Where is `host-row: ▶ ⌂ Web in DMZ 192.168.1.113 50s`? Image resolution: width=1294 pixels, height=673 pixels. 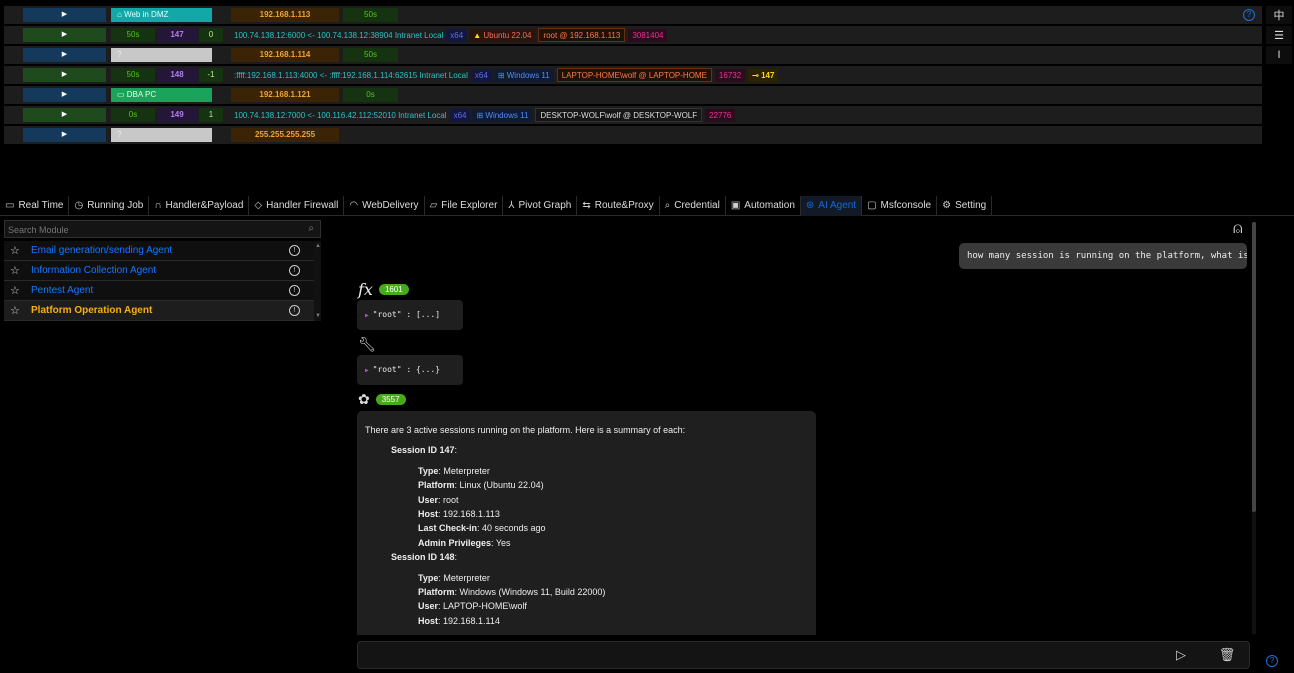 host-row: ▶ ⌂ Web in DMZ 192.168.1.113 50s is located at coordinates (633, 15).